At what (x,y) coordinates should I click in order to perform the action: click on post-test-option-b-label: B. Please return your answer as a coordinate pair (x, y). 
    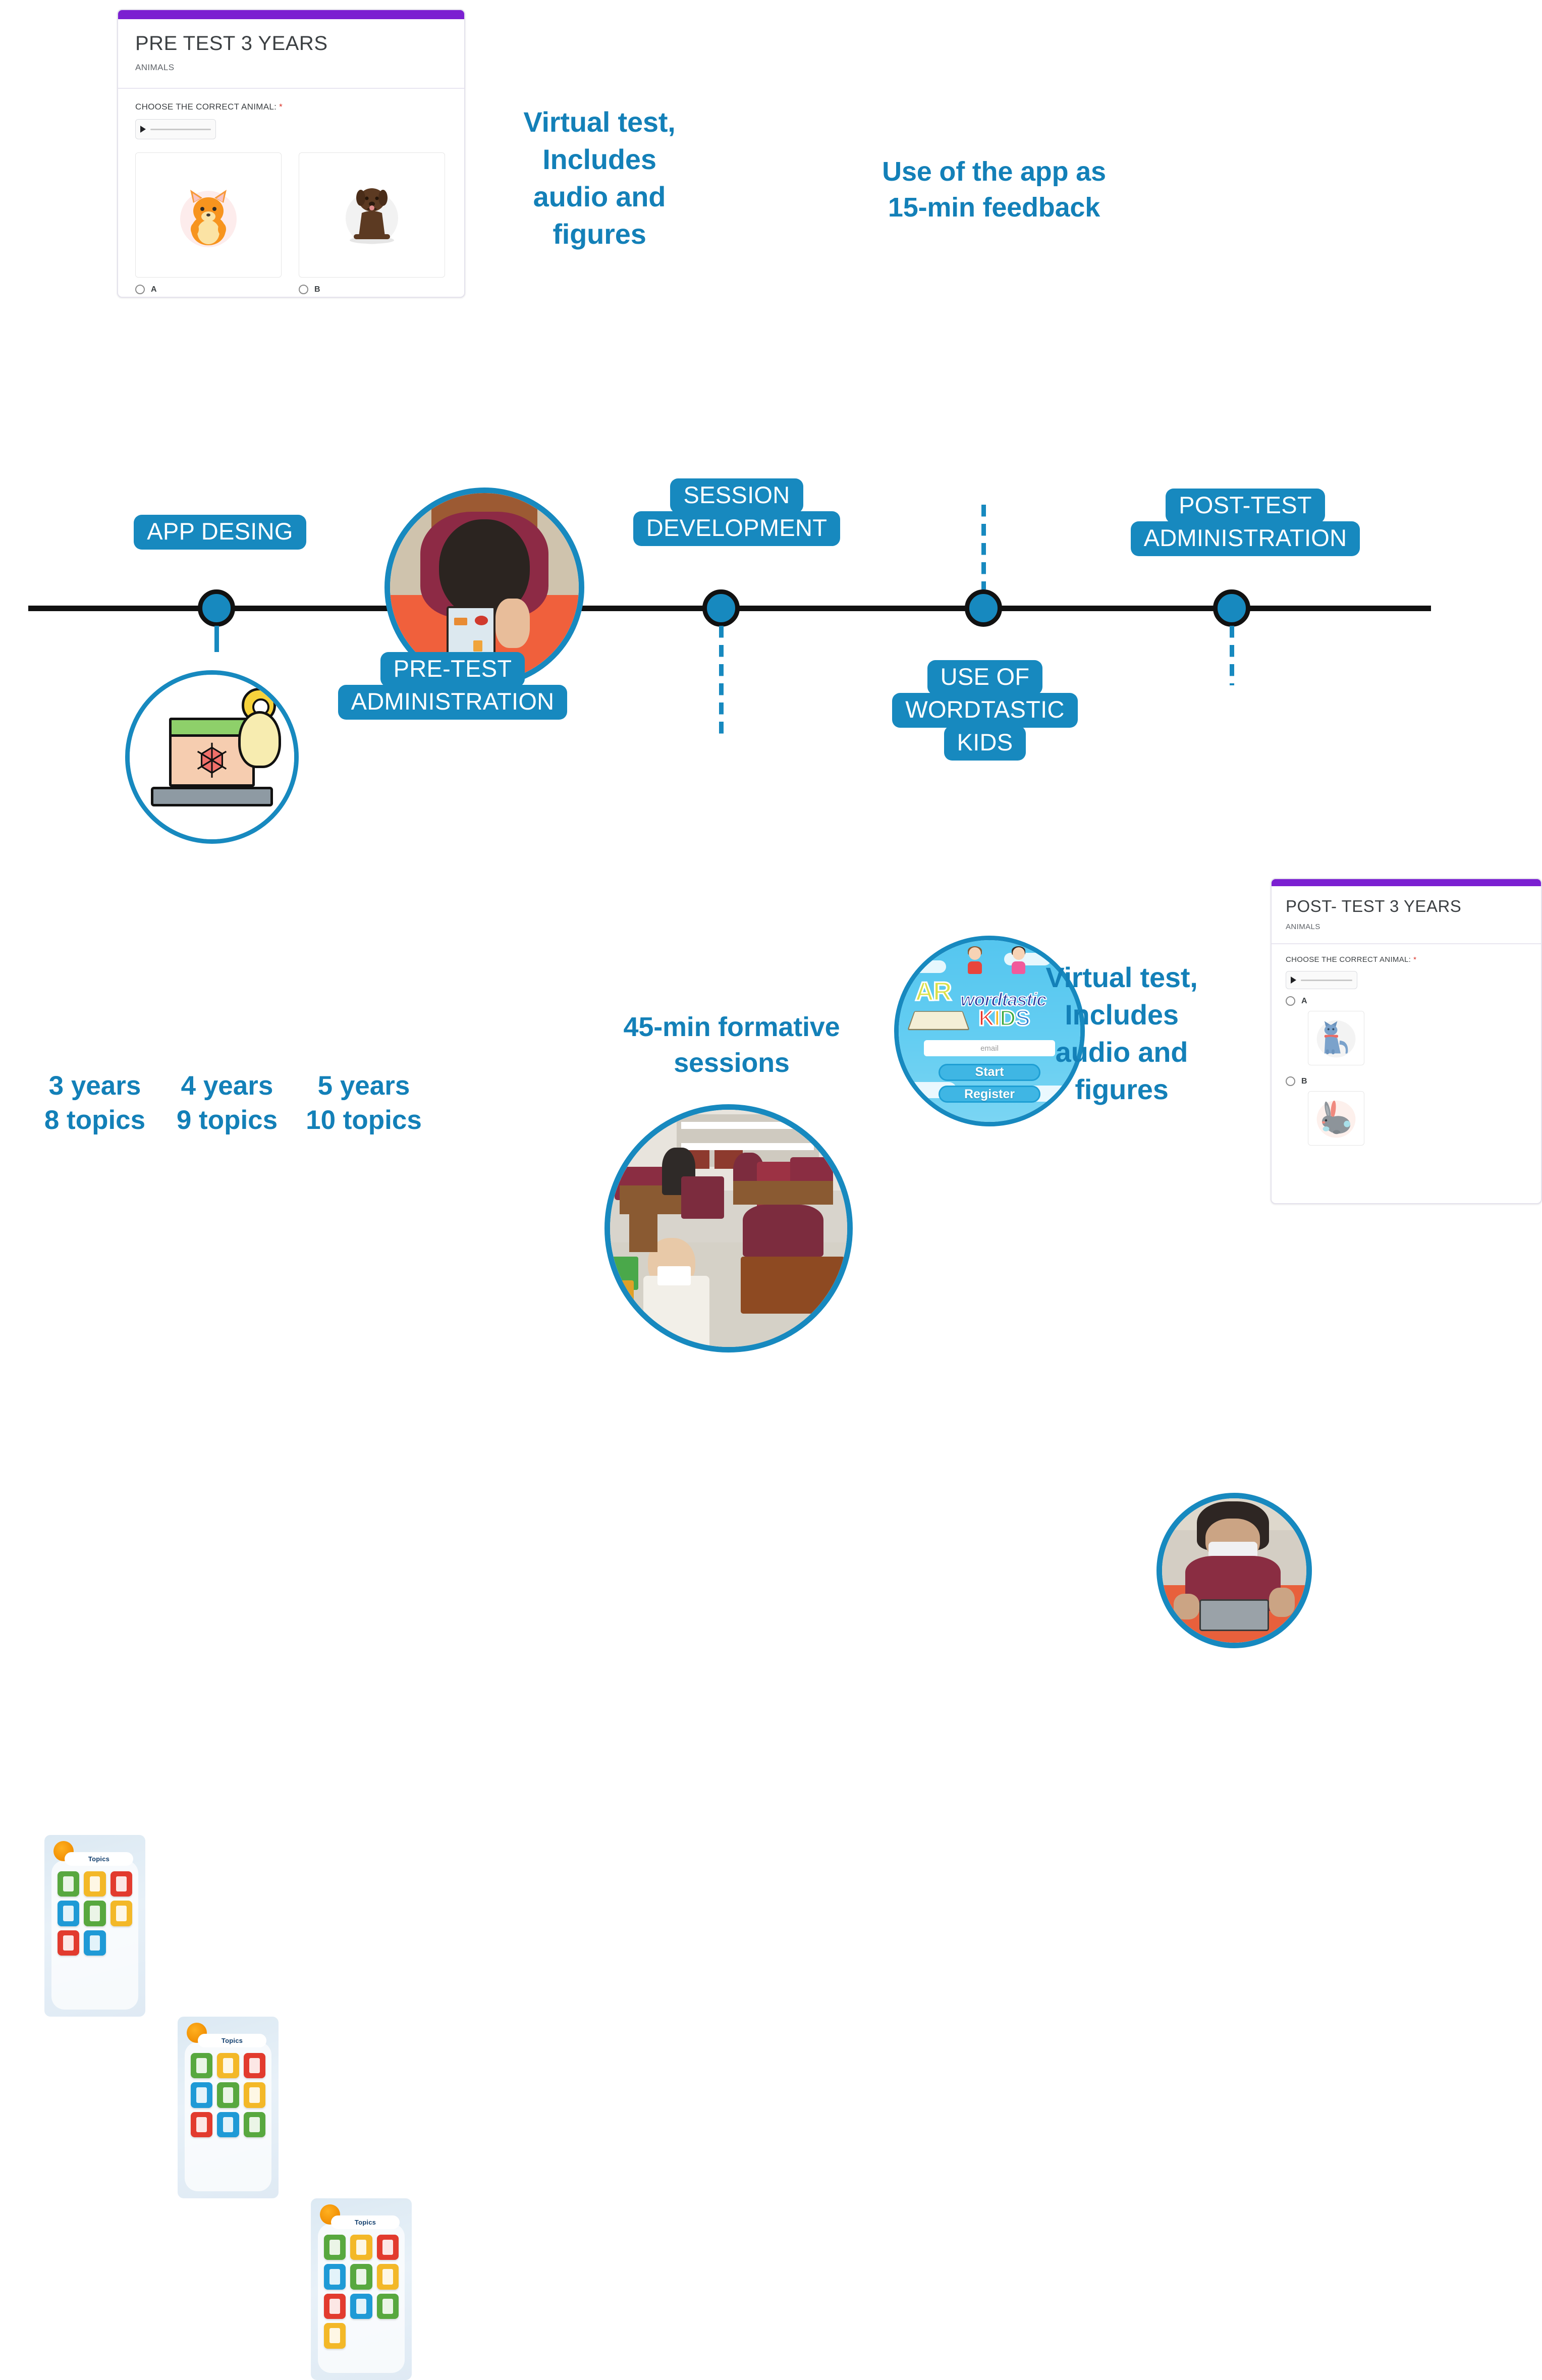
    Looking at the image, I should click on (1304, 1081).